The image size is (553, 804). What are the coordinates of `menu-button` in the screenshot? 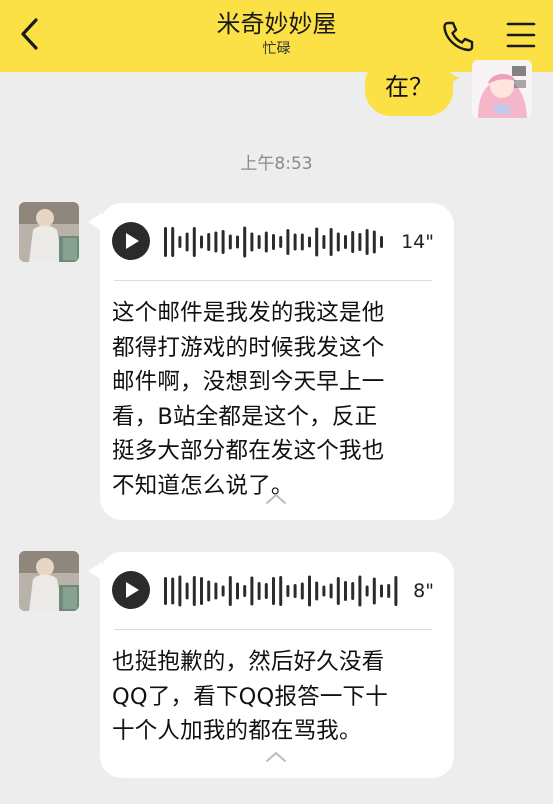 It's located at (521, 35).